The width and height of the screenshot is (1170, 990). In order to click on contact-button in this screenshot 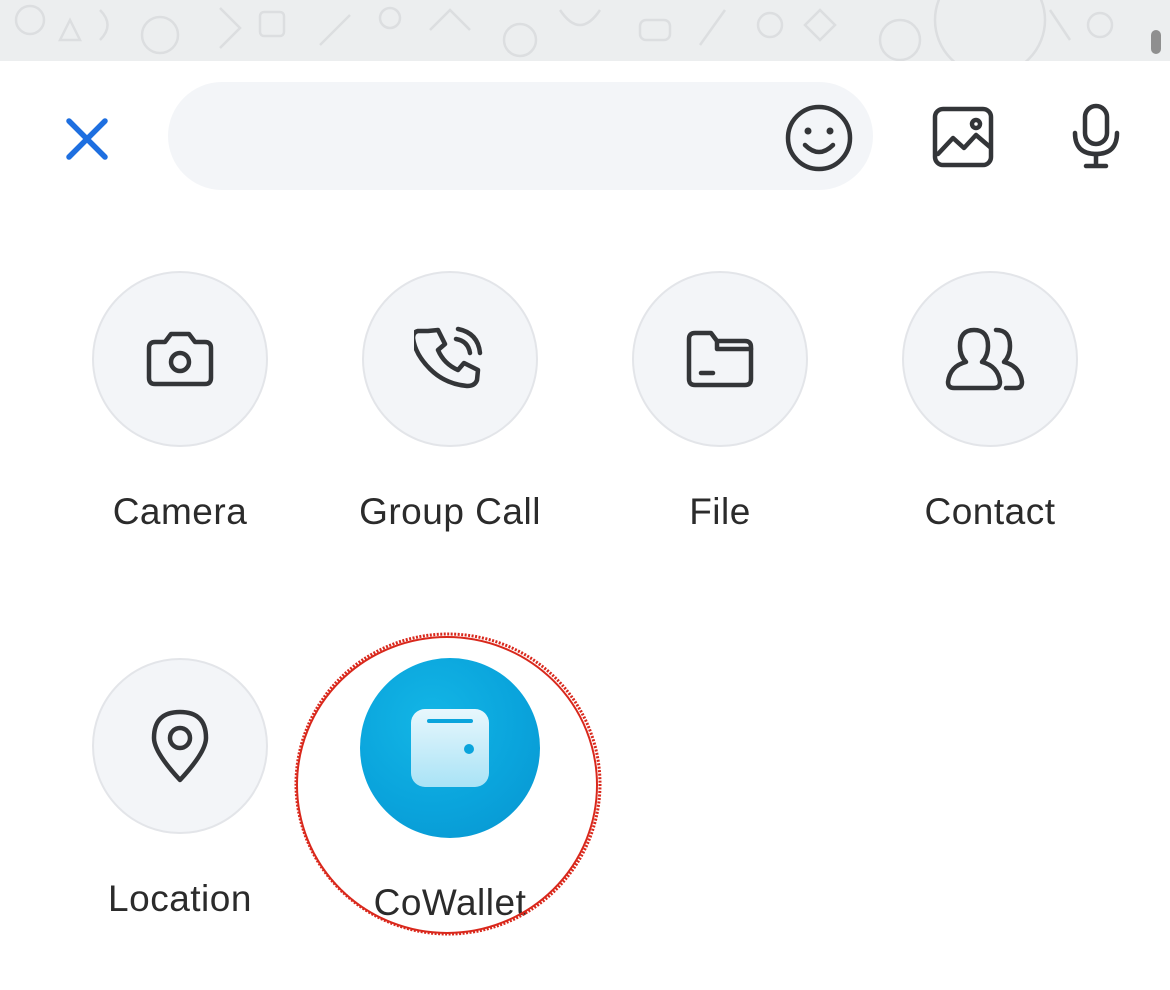, I will do `click(990, 359)`.